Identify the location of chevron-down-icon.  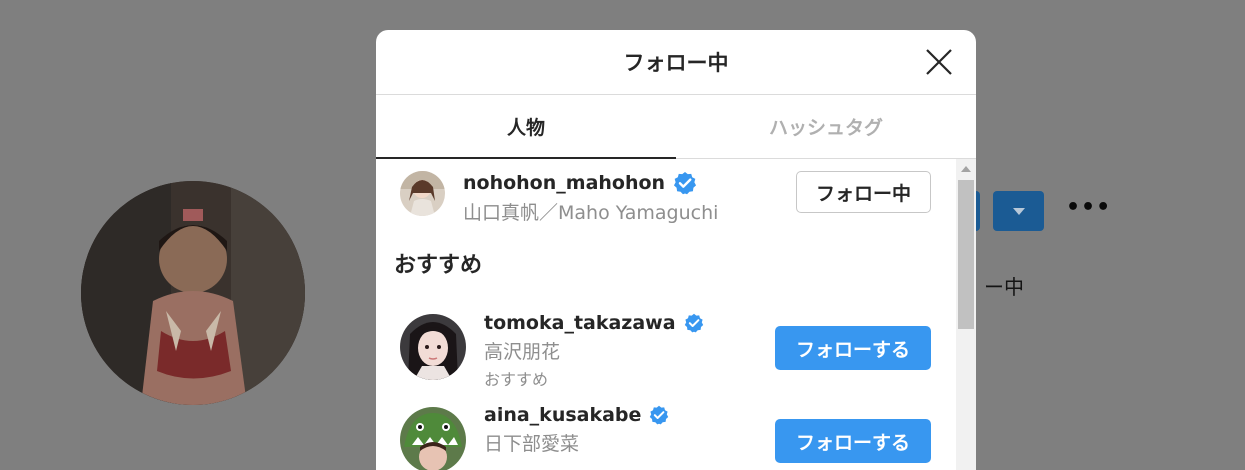
(1018, 211).